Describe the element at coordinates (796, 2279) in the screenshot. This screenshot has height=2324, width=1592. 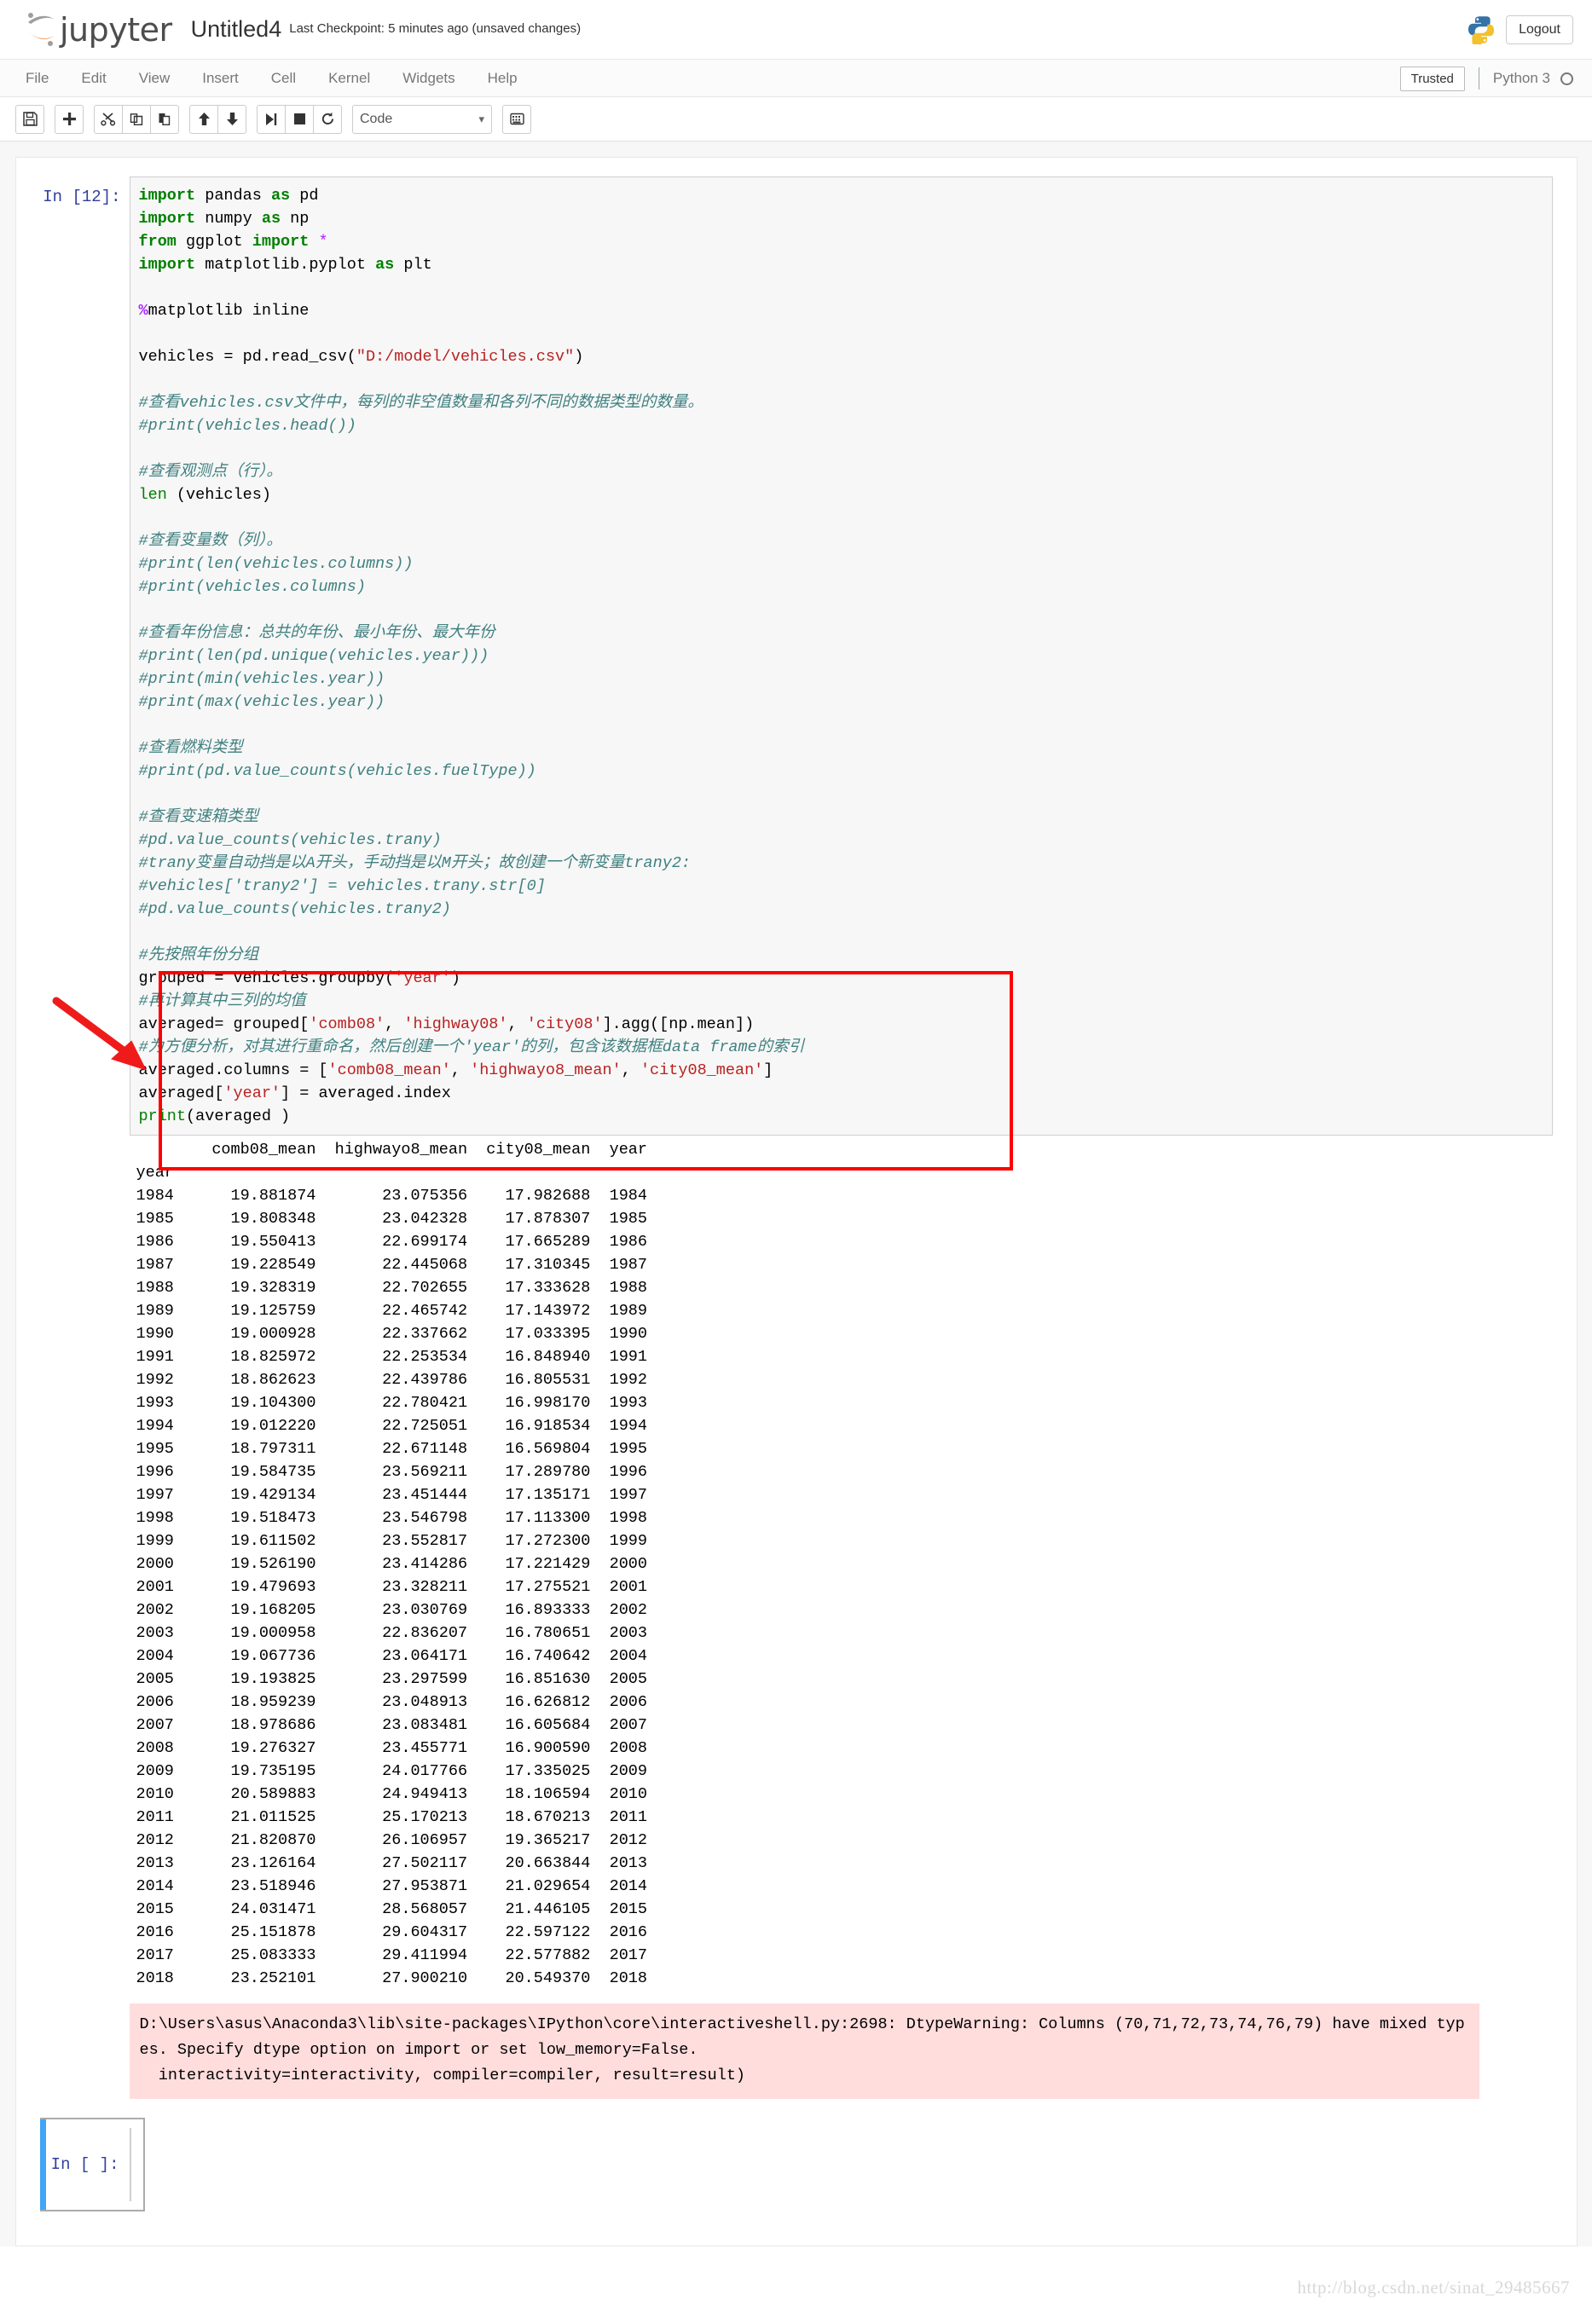
I see `source-watermark: http://blog.csdn.net/sinat_29485667` at that location.